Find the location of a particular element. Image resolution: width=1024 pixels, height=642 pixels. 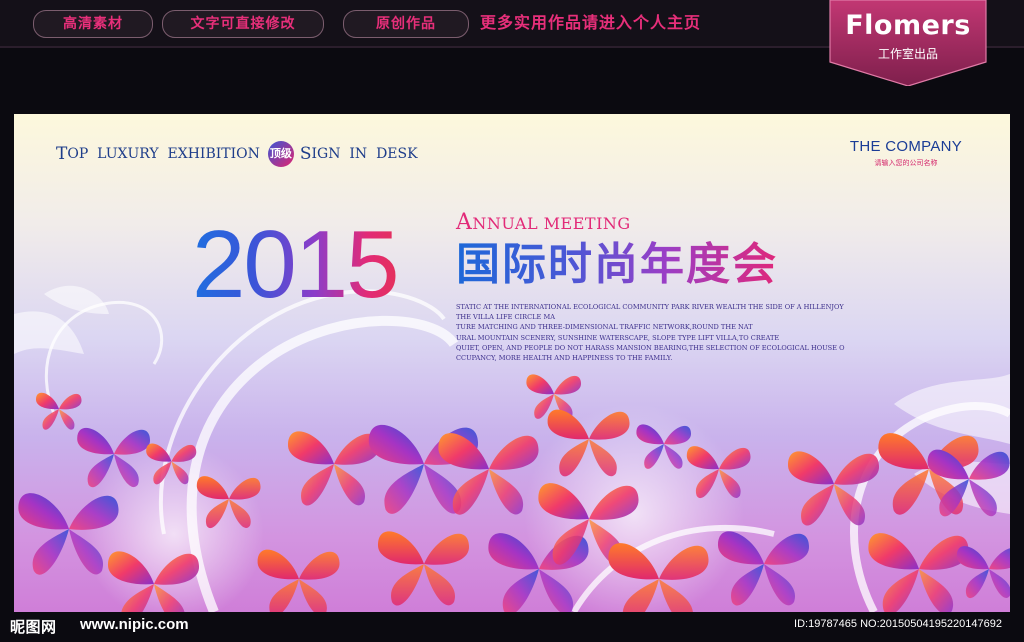

annual-meeting-heading: ANNUAL MEETING is located at coordinates (543, 222).